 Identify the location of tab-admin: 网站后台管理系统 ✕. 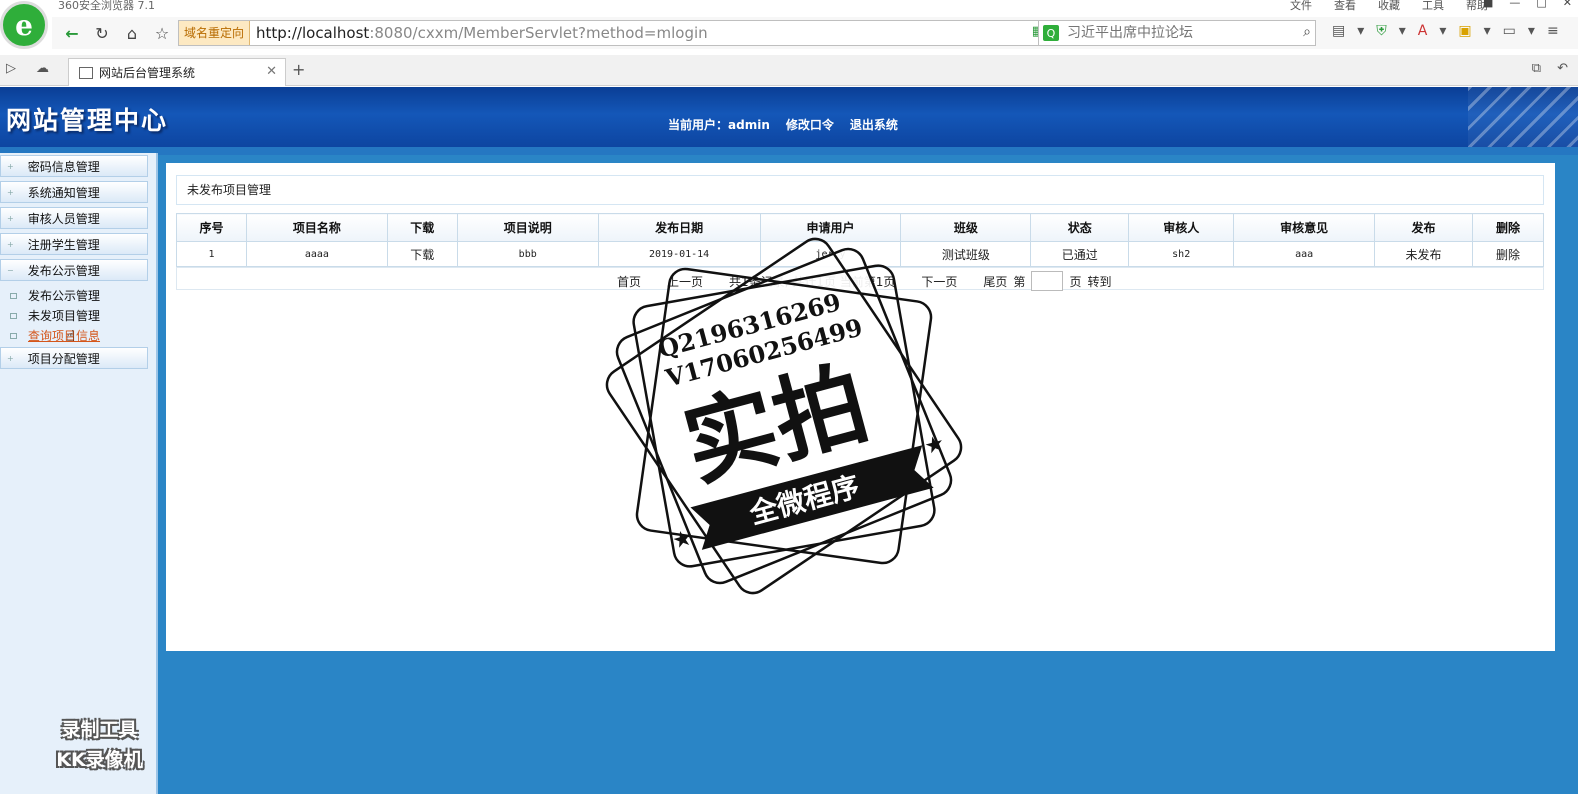
(177, 72).